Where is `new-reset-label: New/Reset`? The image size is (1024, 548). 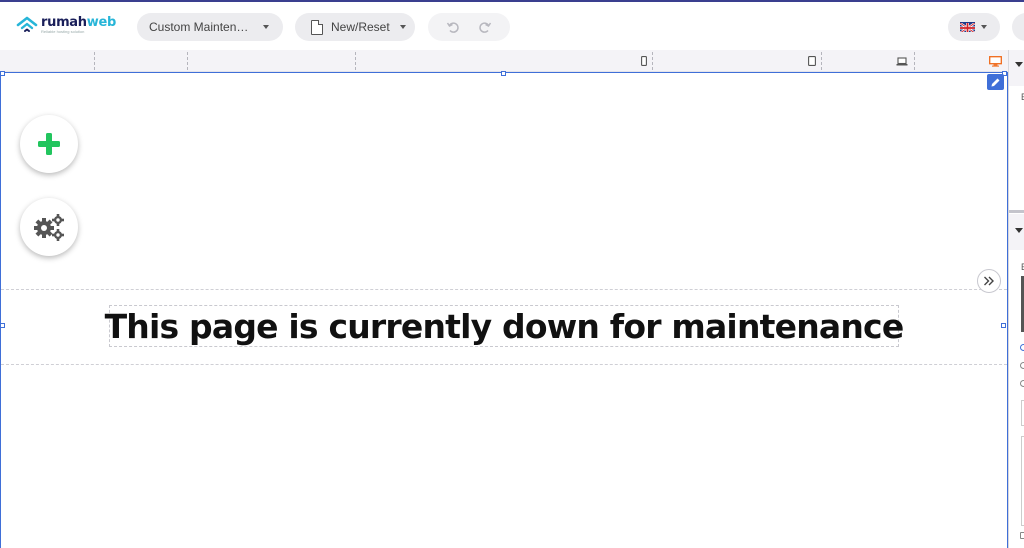 new-reset-label: New/Reset is located at coordinates (360, 27).